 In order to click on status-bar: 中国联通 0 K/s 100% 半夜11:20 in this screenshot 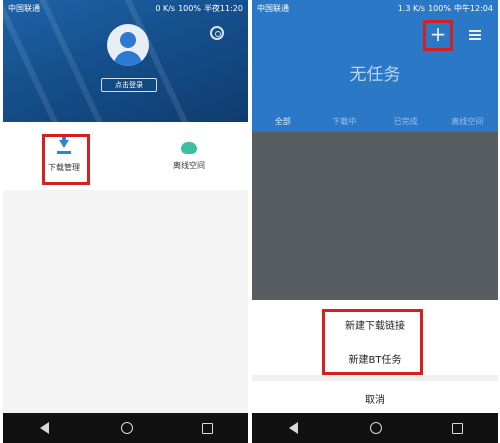, I will do `click(125, 8)`.